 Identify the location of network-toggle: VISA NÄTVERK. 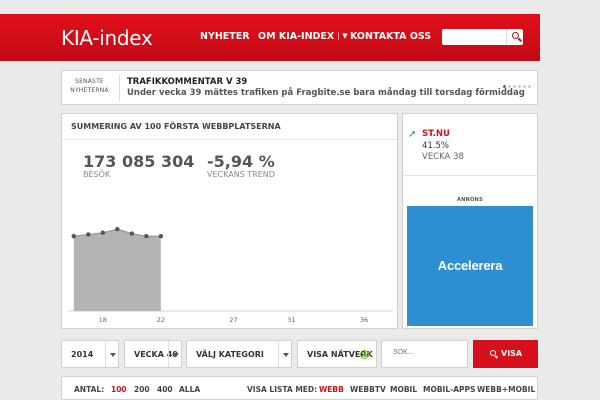
(337, 354).